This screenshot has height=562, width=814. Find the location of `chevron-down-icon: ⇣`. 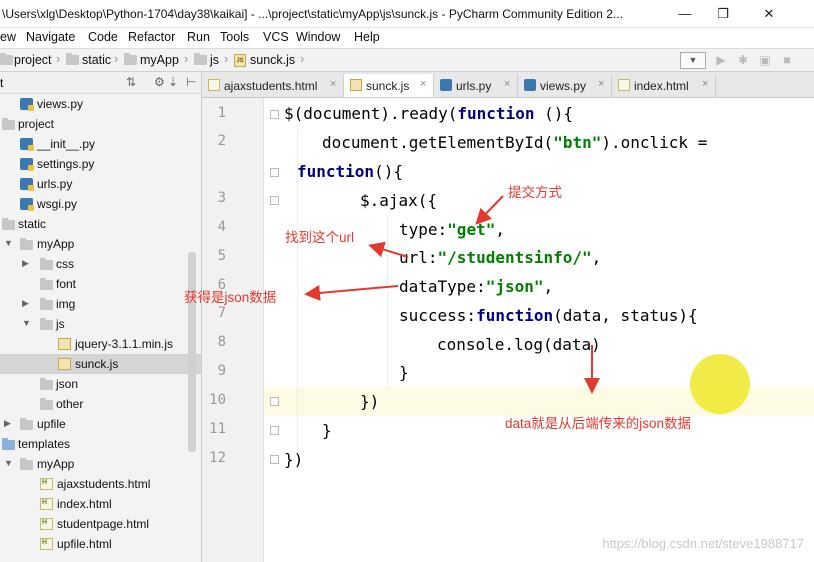

chevron-down-icon: ⇣ is located at coordinates (173, 82).